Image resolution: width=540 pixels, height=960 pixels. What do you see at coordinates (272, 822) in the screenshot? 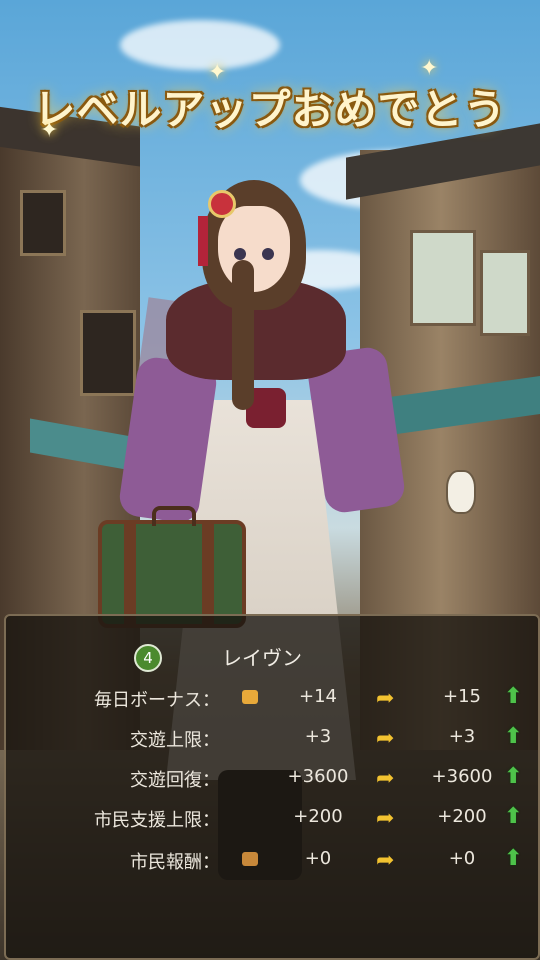
I see `stat-row-citizen-support-limit: 市民支援上限： +200 ➦ +200 ⬆` at bounding box center [272, 822].